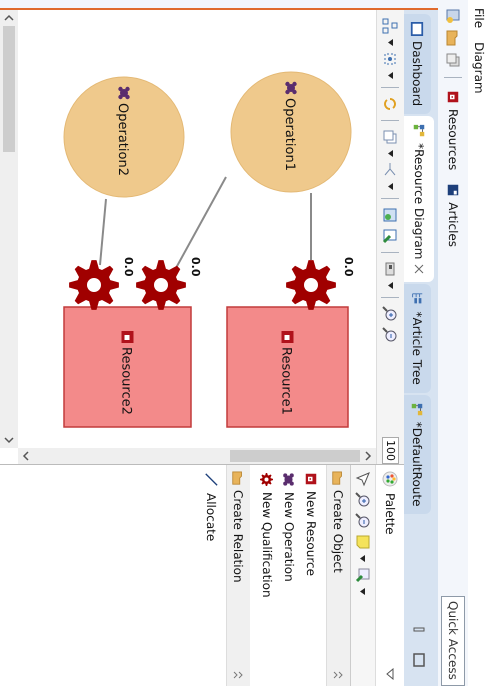 This screenshot has width=490, height=686. Describe the element at coordinates (339, 531) in the screenshot. I see `drawer-title: Create Object` at that location.